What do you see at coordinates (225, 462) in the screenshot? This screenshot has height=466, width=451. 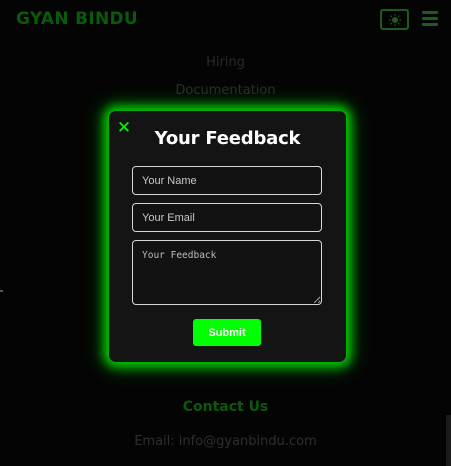 I see `contact-phone-partial` at bounding box center [225, 462].